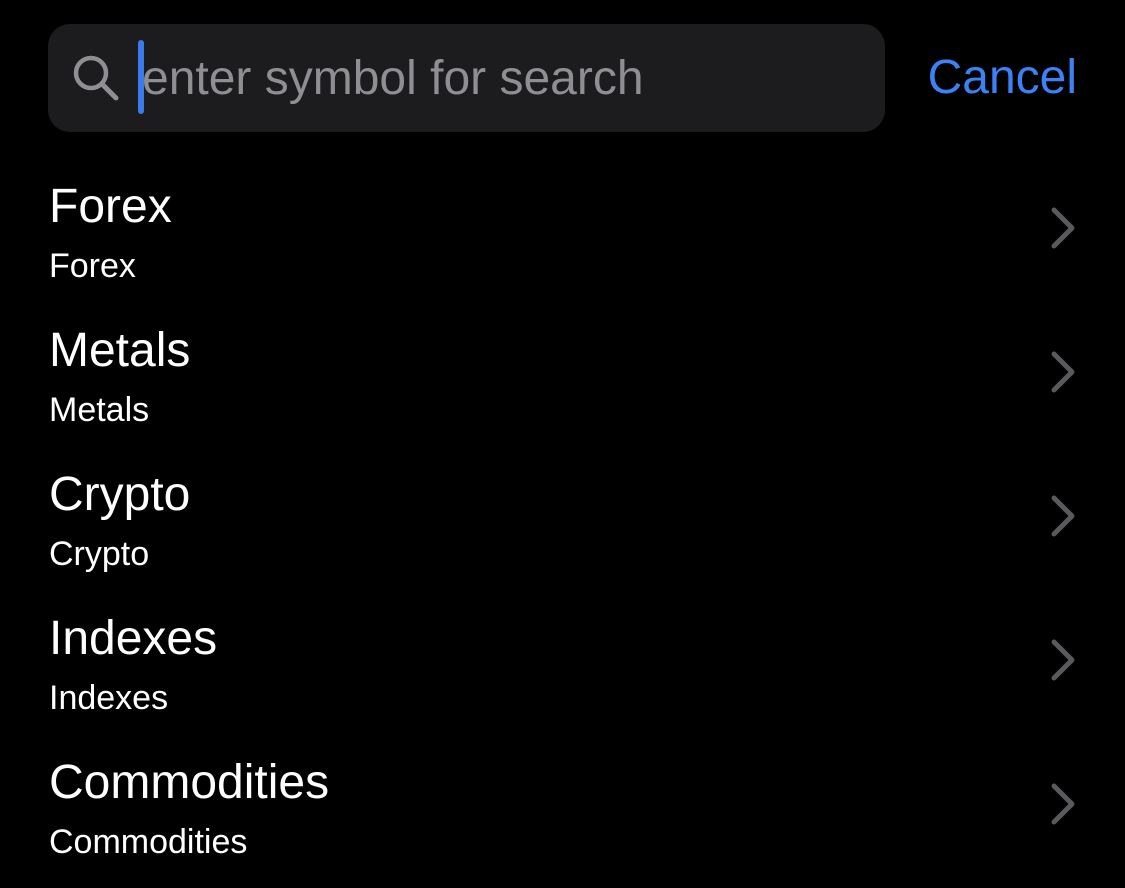 The height and width of the screenshot is (888, 1125). Describe the element at coordinates (133, 638) in the screenshot. I see `category-title: Indexes` at that location.